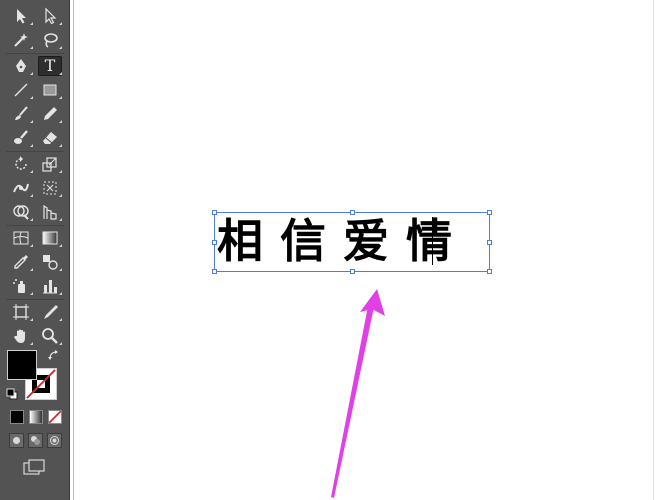  I want to click on free-transform-tool, so click(50, 188).